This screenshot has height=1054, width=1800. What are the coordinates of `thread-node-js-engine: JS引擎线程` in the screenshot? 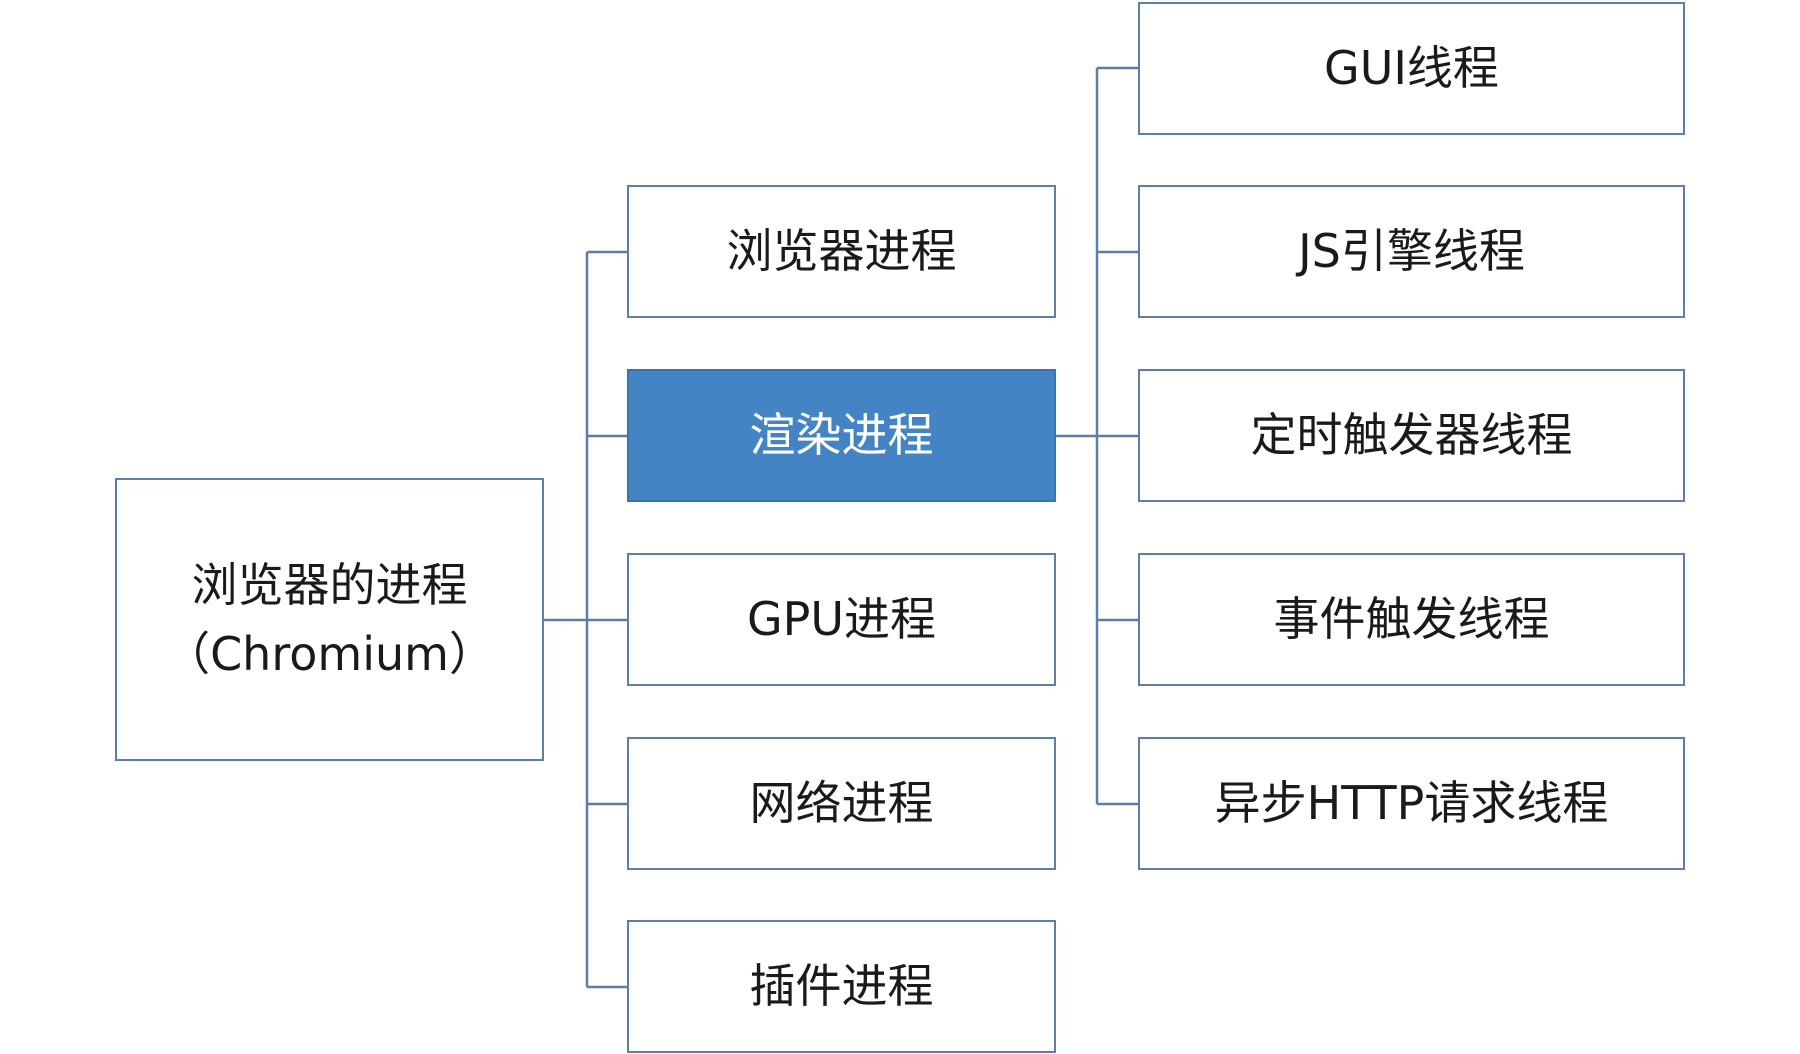 It's located at (1411, 251).